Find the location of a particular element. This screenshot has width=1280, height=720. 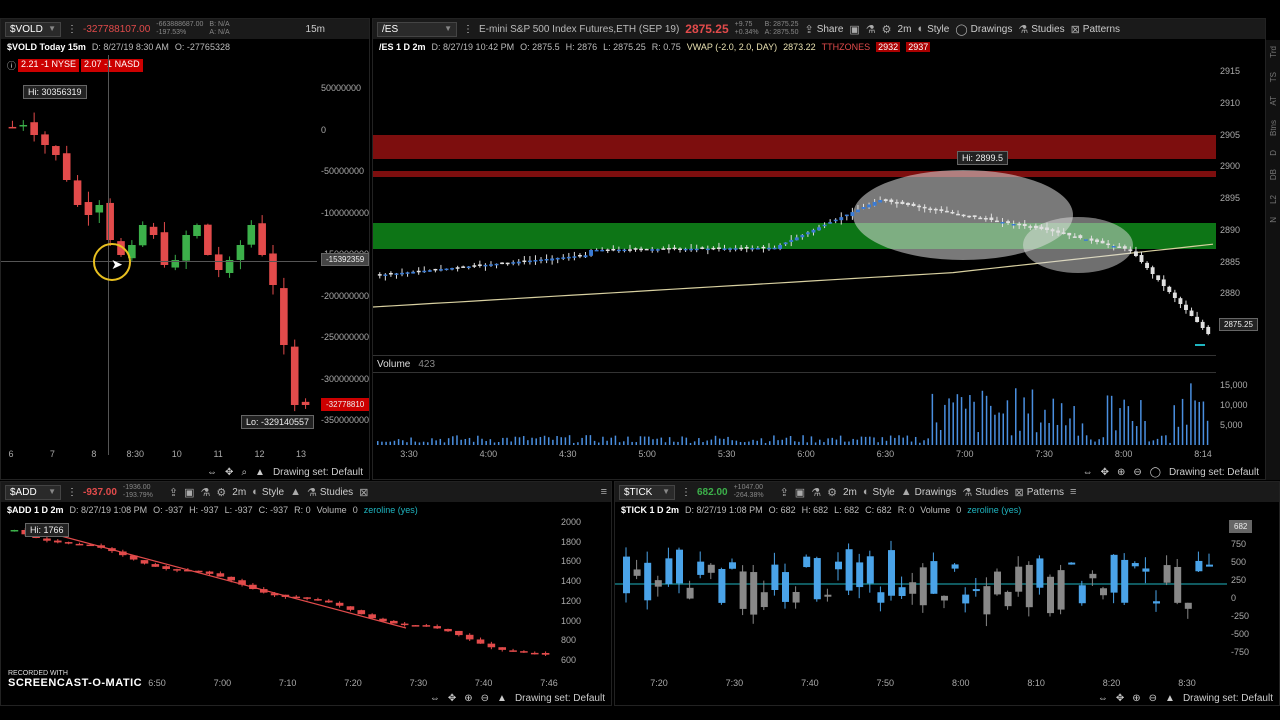

drawings-button: ▲ Drawings is located at coordinates (929, 492).